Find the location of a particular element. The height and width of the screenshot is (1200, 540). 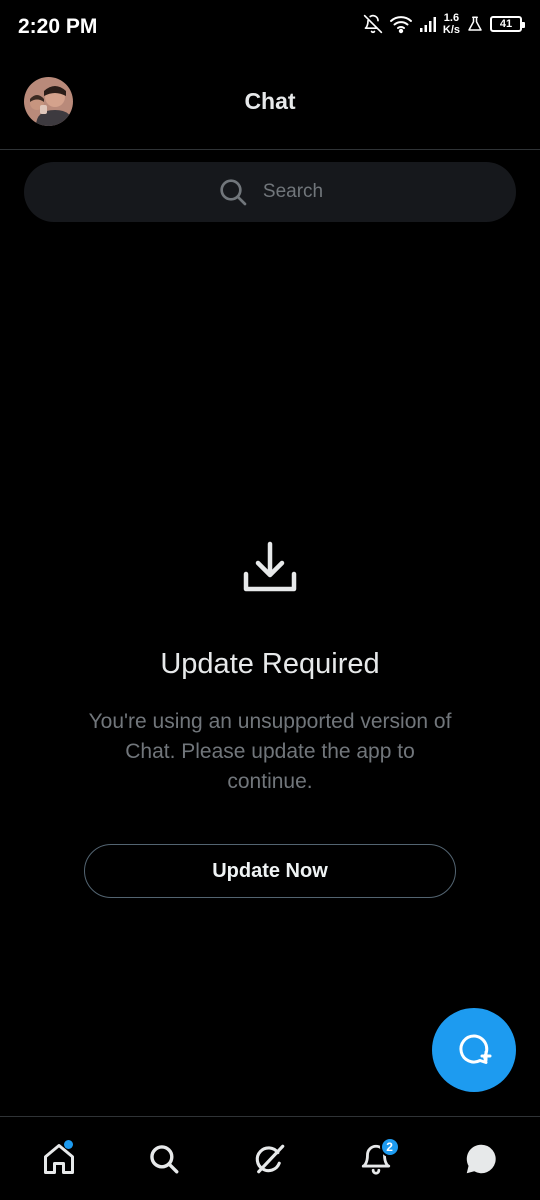

new-chat-icon is located at coordinates (475, 1049).